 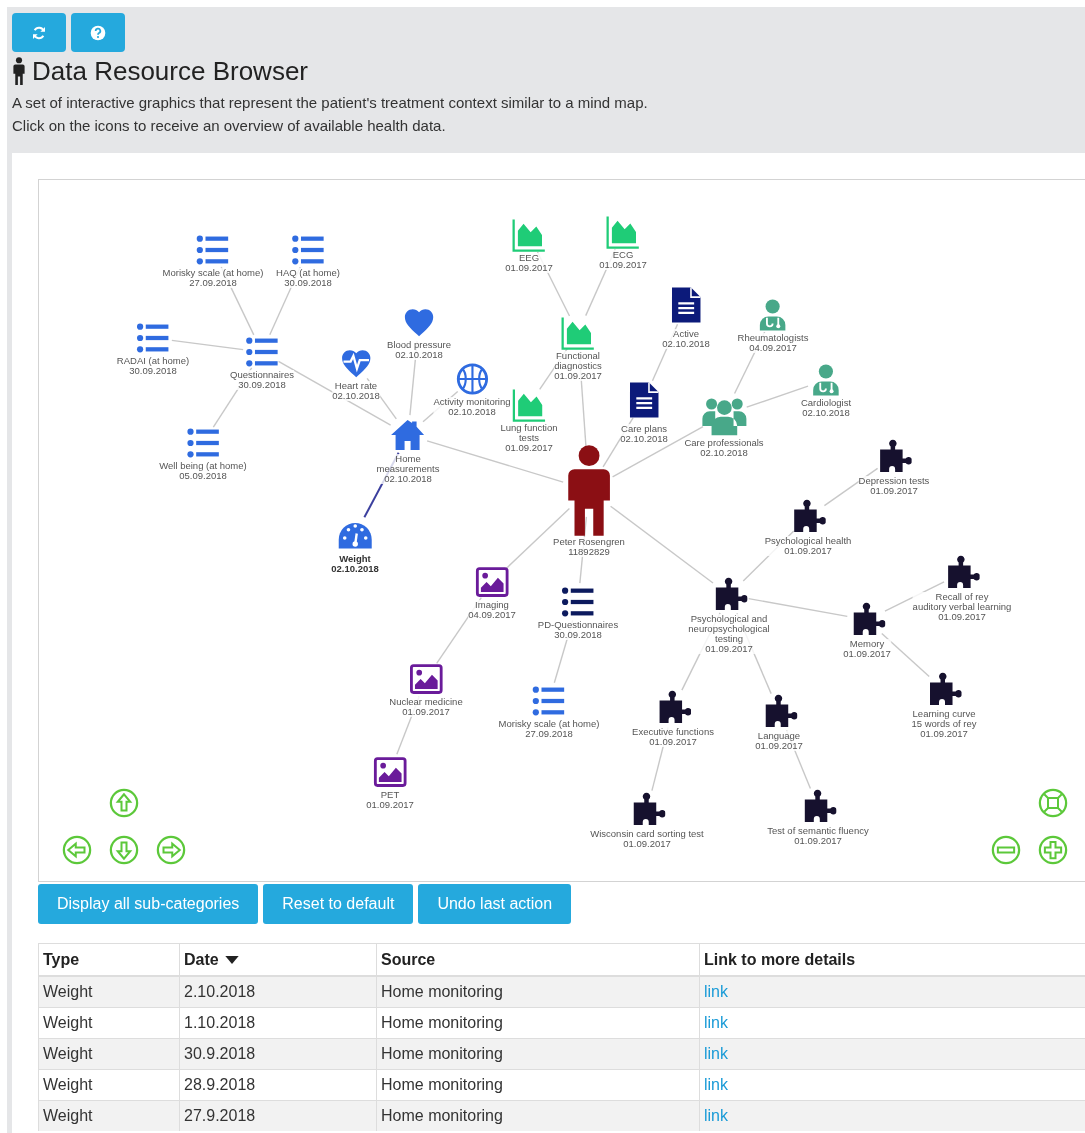 I want to click on node-label: Executive functions 01.09.2017, so click(x=673, y=737).